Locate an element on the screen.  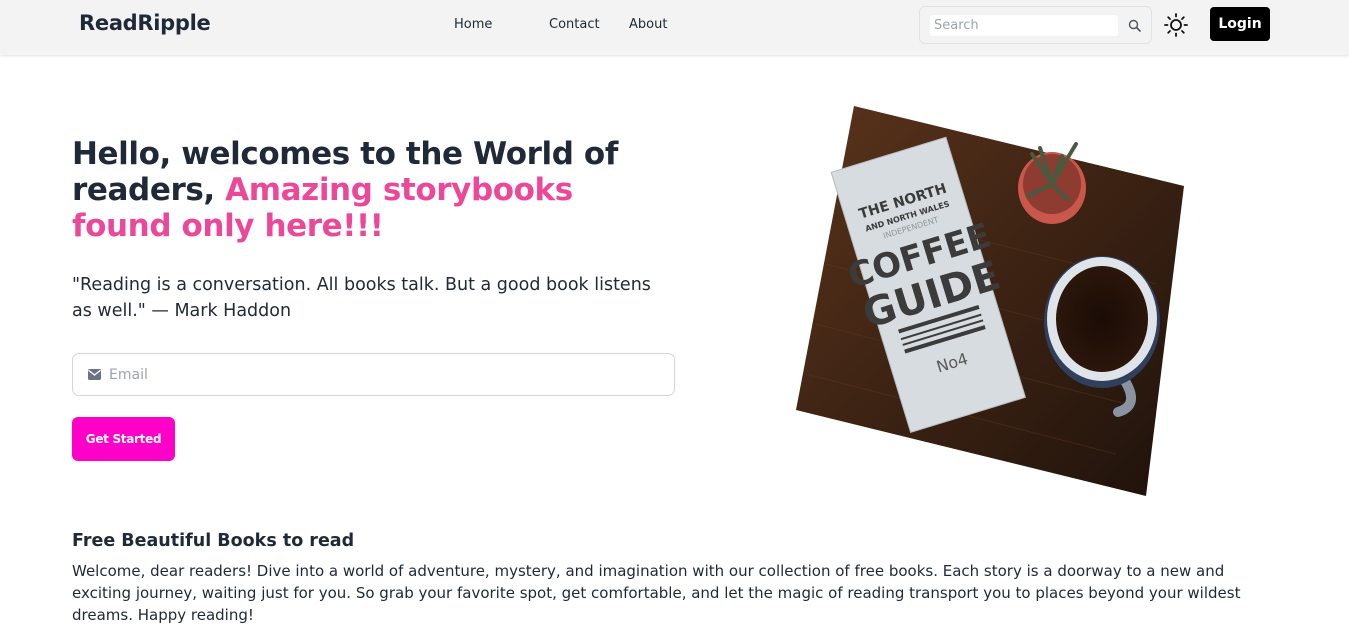
navbar: ReadRipple Home Contact About Login is located at coordinates (674, 27).